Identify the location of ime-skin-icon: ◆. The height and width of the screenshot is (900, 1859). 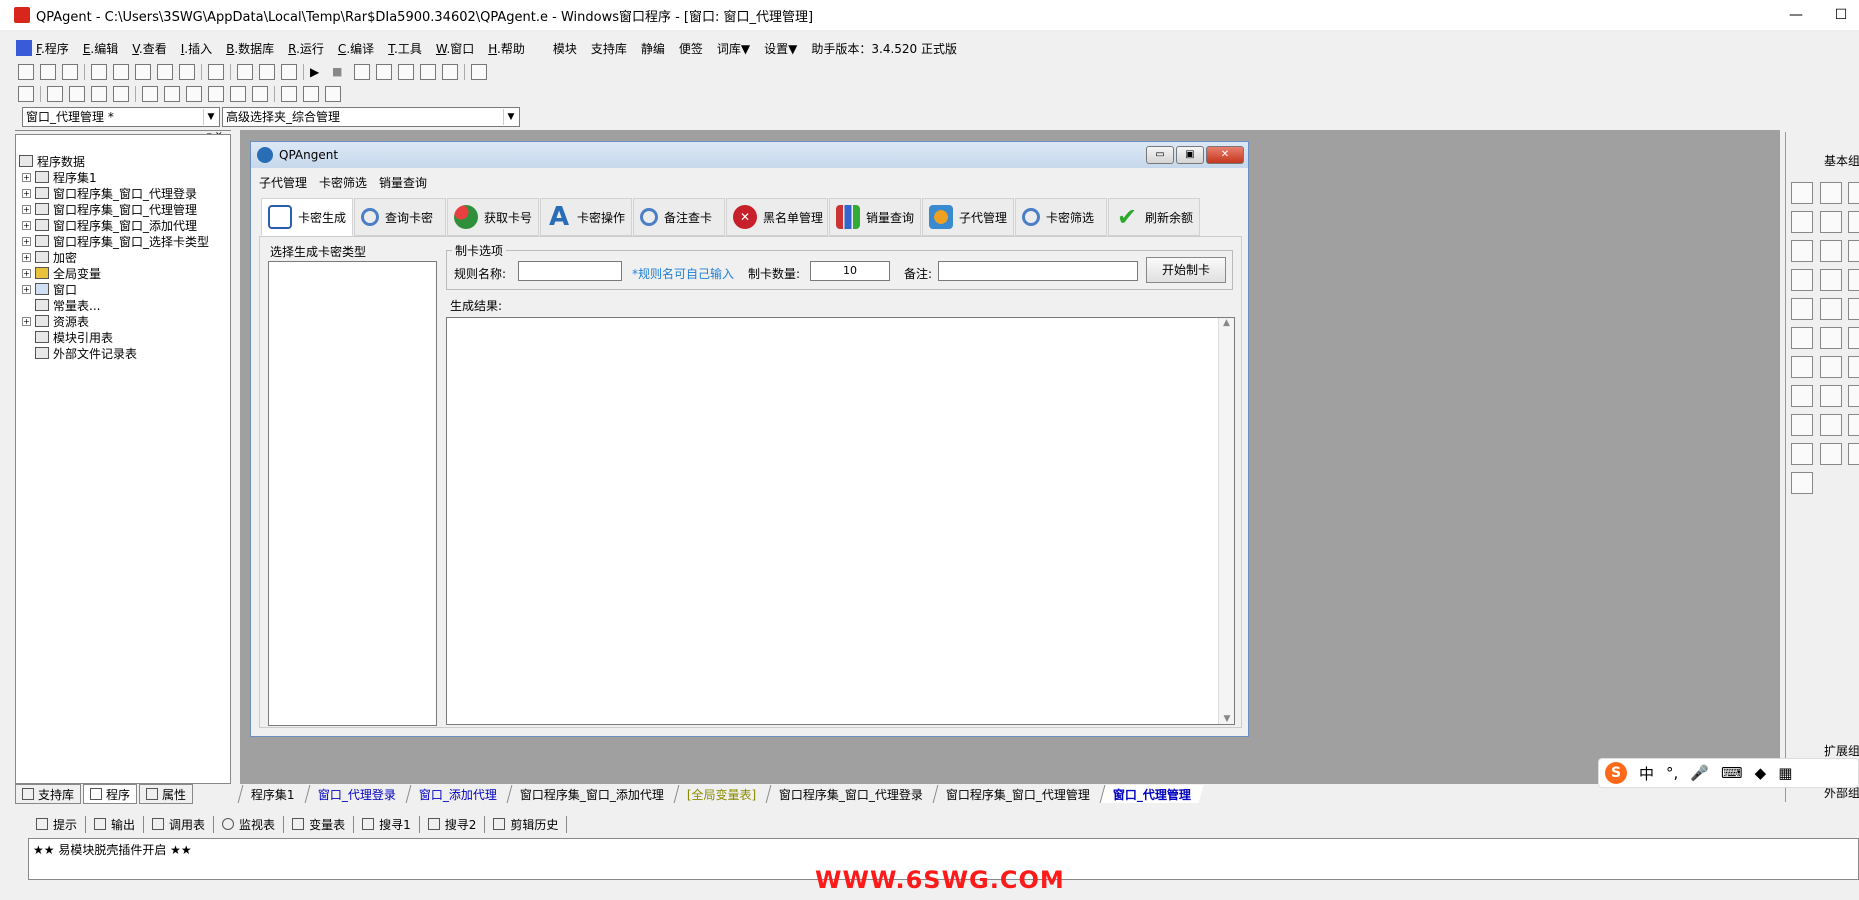
(1761, 773).